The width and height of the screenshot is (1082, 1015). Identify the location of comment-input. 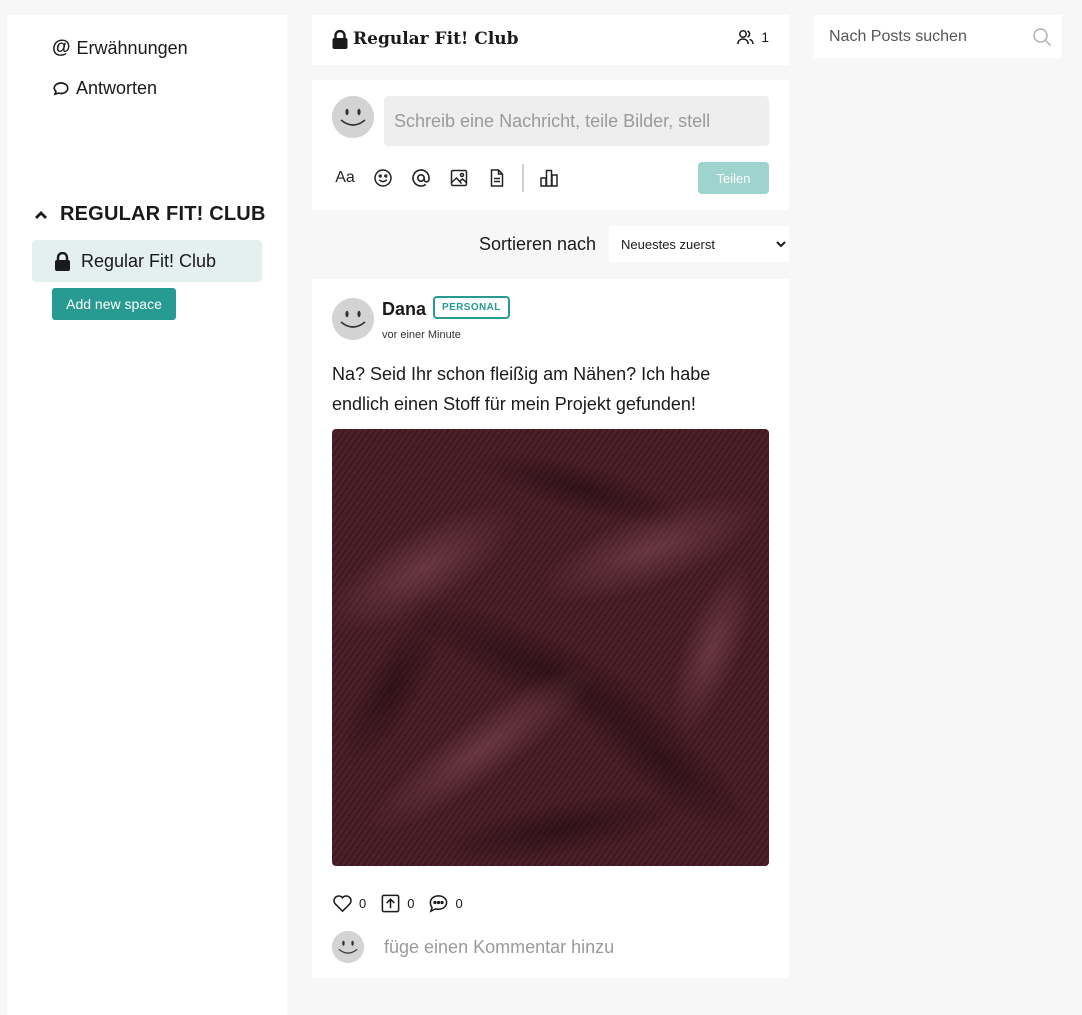
(569, 947).